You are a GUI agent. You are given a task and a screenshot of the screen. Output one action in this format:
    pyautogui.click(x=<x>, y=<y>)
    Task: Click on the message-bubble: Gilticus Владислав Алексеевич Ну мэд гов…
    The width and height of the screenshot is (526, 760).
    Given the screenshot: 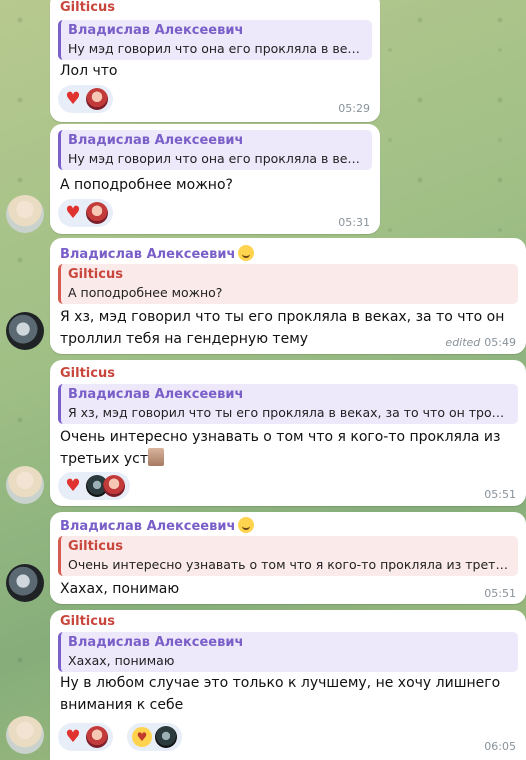 What is the action you would take?
    pyautogui.click(x=215, y=61)
    